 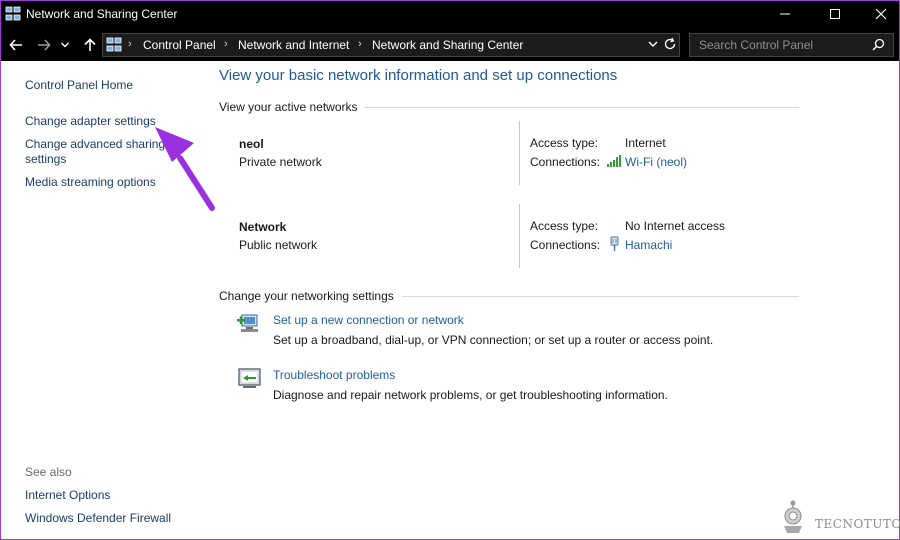 I want to click on forward-button, so click(x=44, y=45).